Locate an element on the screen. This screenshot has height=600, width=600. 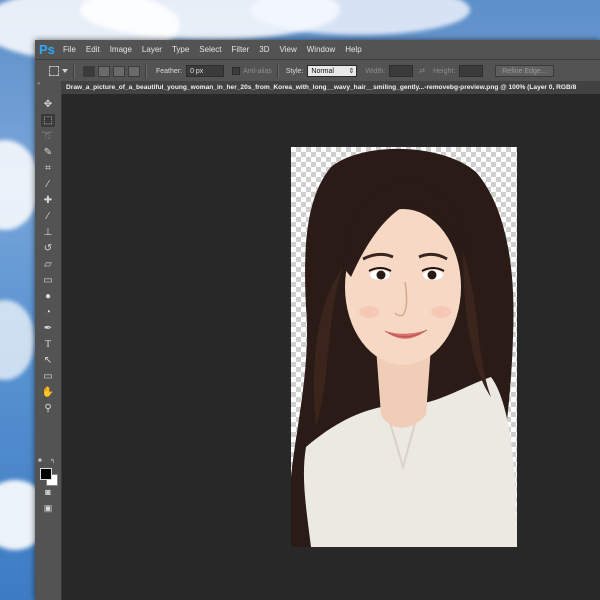
menu-layer: Layer is located at coordinates (152, 49).